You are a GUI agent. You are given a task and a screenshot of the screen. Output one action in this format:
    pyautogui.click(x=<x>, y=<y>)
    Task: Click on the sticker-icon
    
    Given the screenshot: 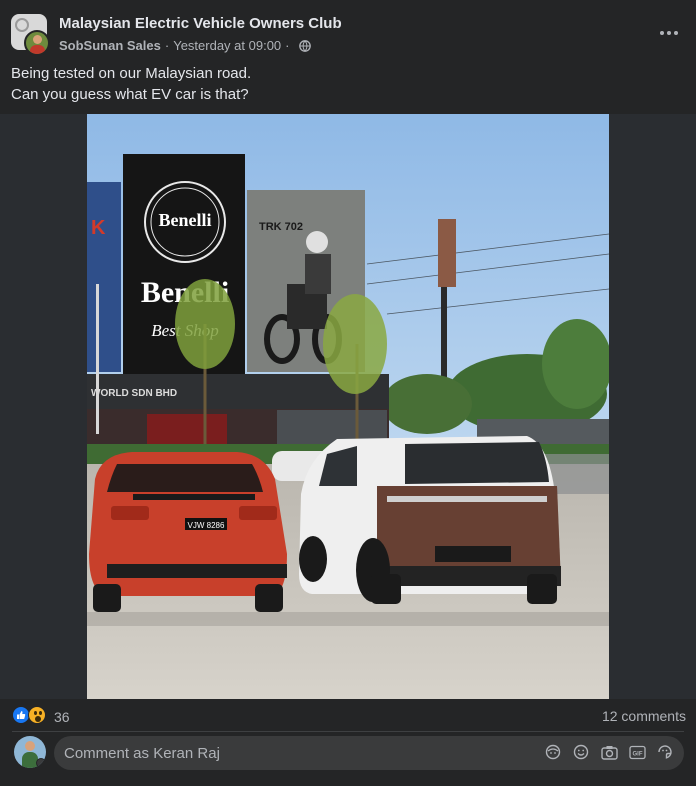 What is the action you would take?
    pyautogui.click(x=665, y=752)
    